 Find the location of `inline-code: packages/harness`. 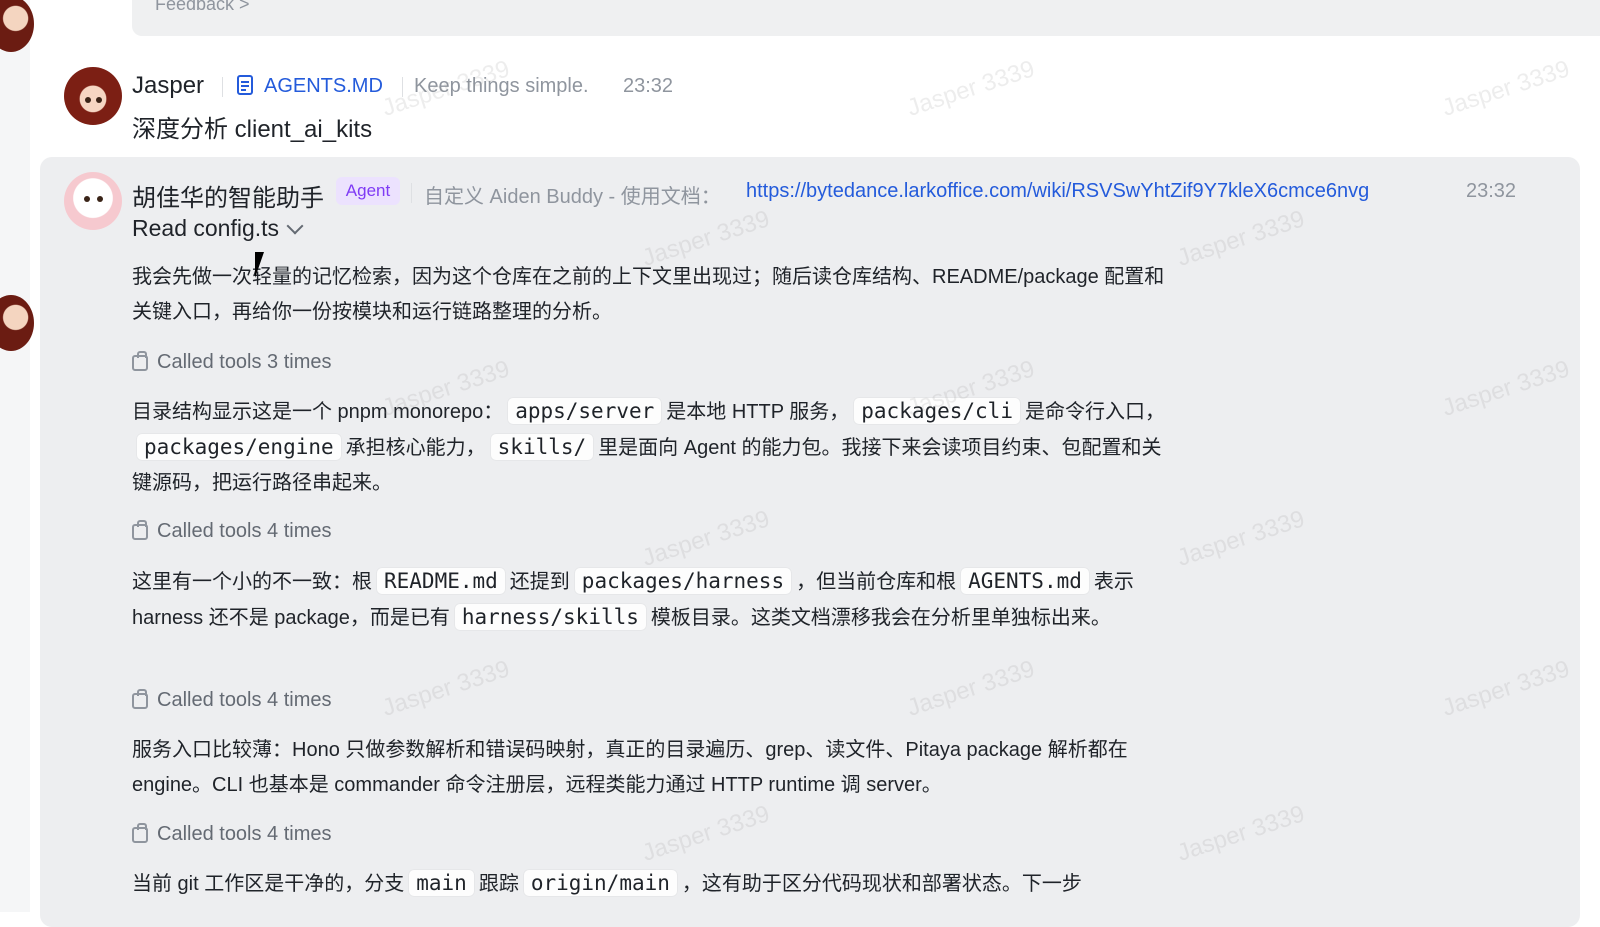

inline-code: packages/harness is located at coordinates (683, 581).